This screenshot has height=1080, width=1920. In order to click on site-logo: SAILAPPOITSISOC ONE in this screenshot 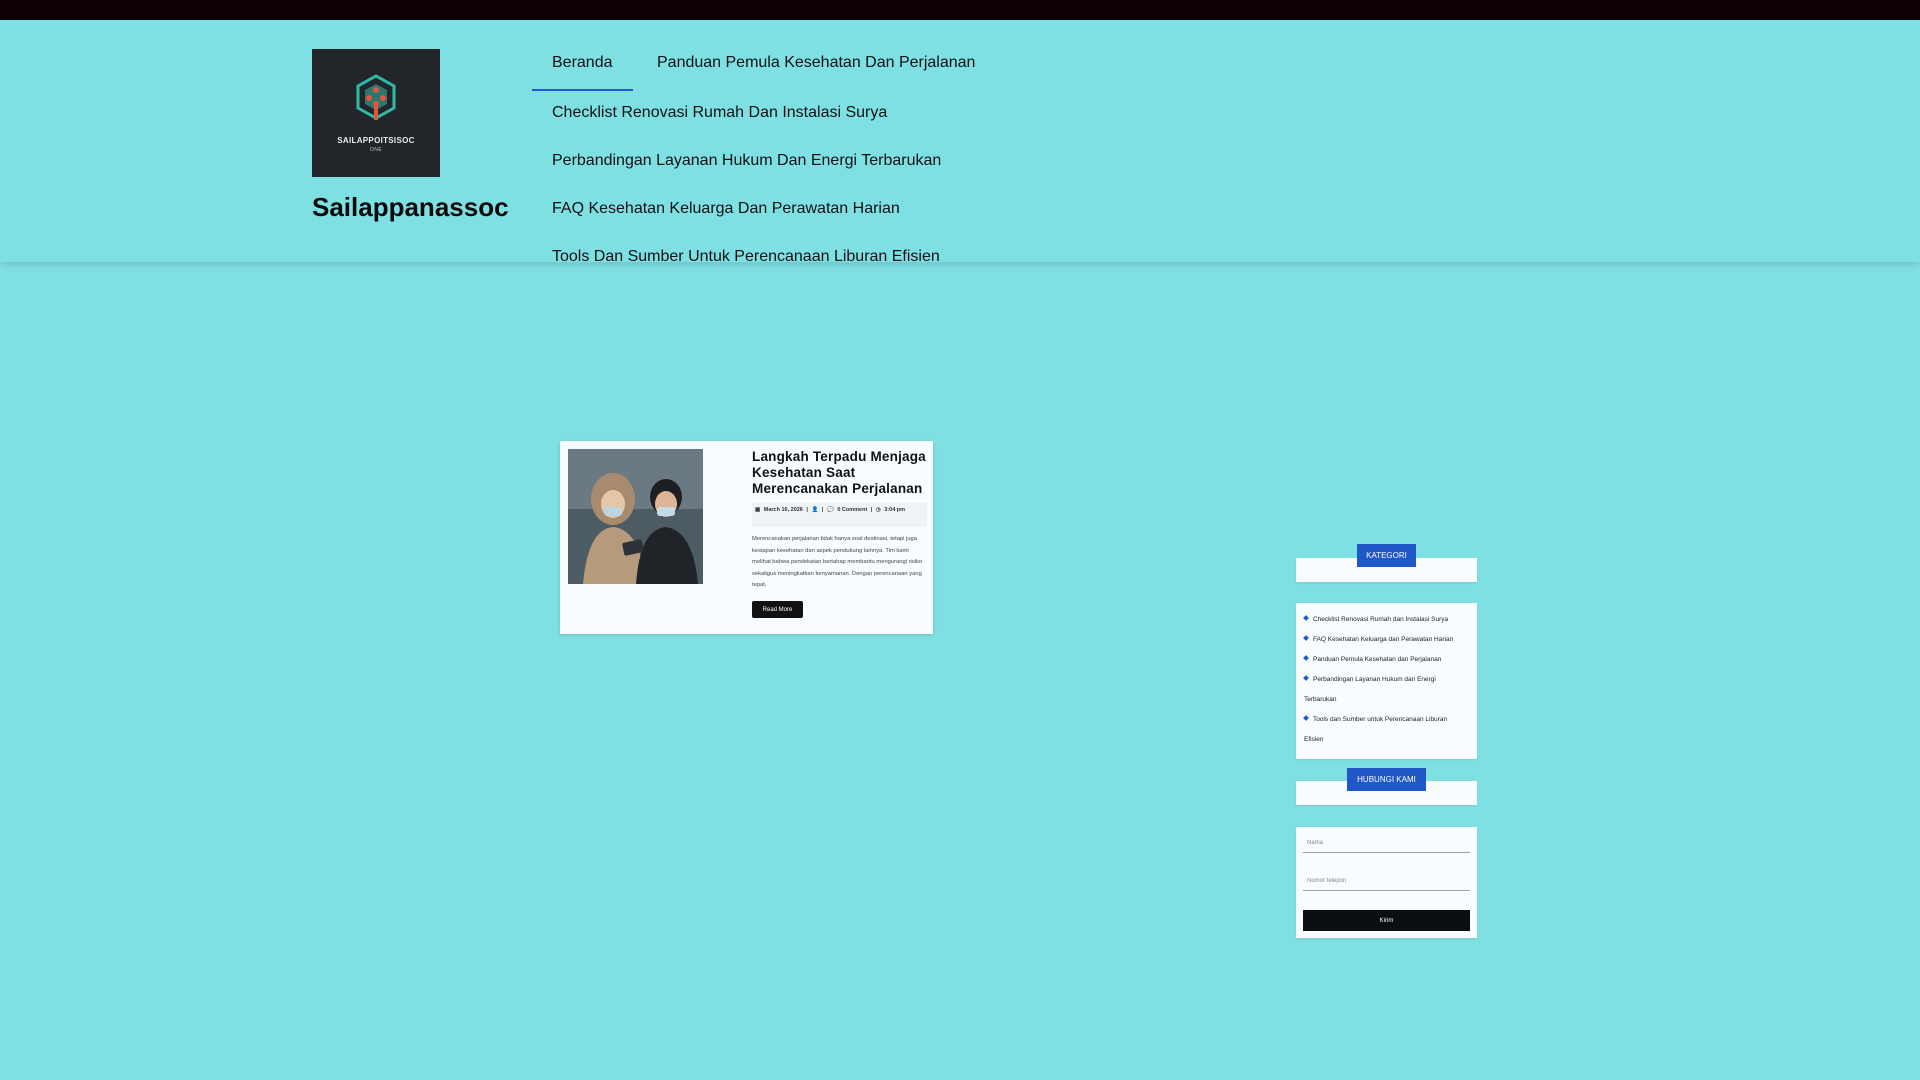, I will do `click(376, 113)`.